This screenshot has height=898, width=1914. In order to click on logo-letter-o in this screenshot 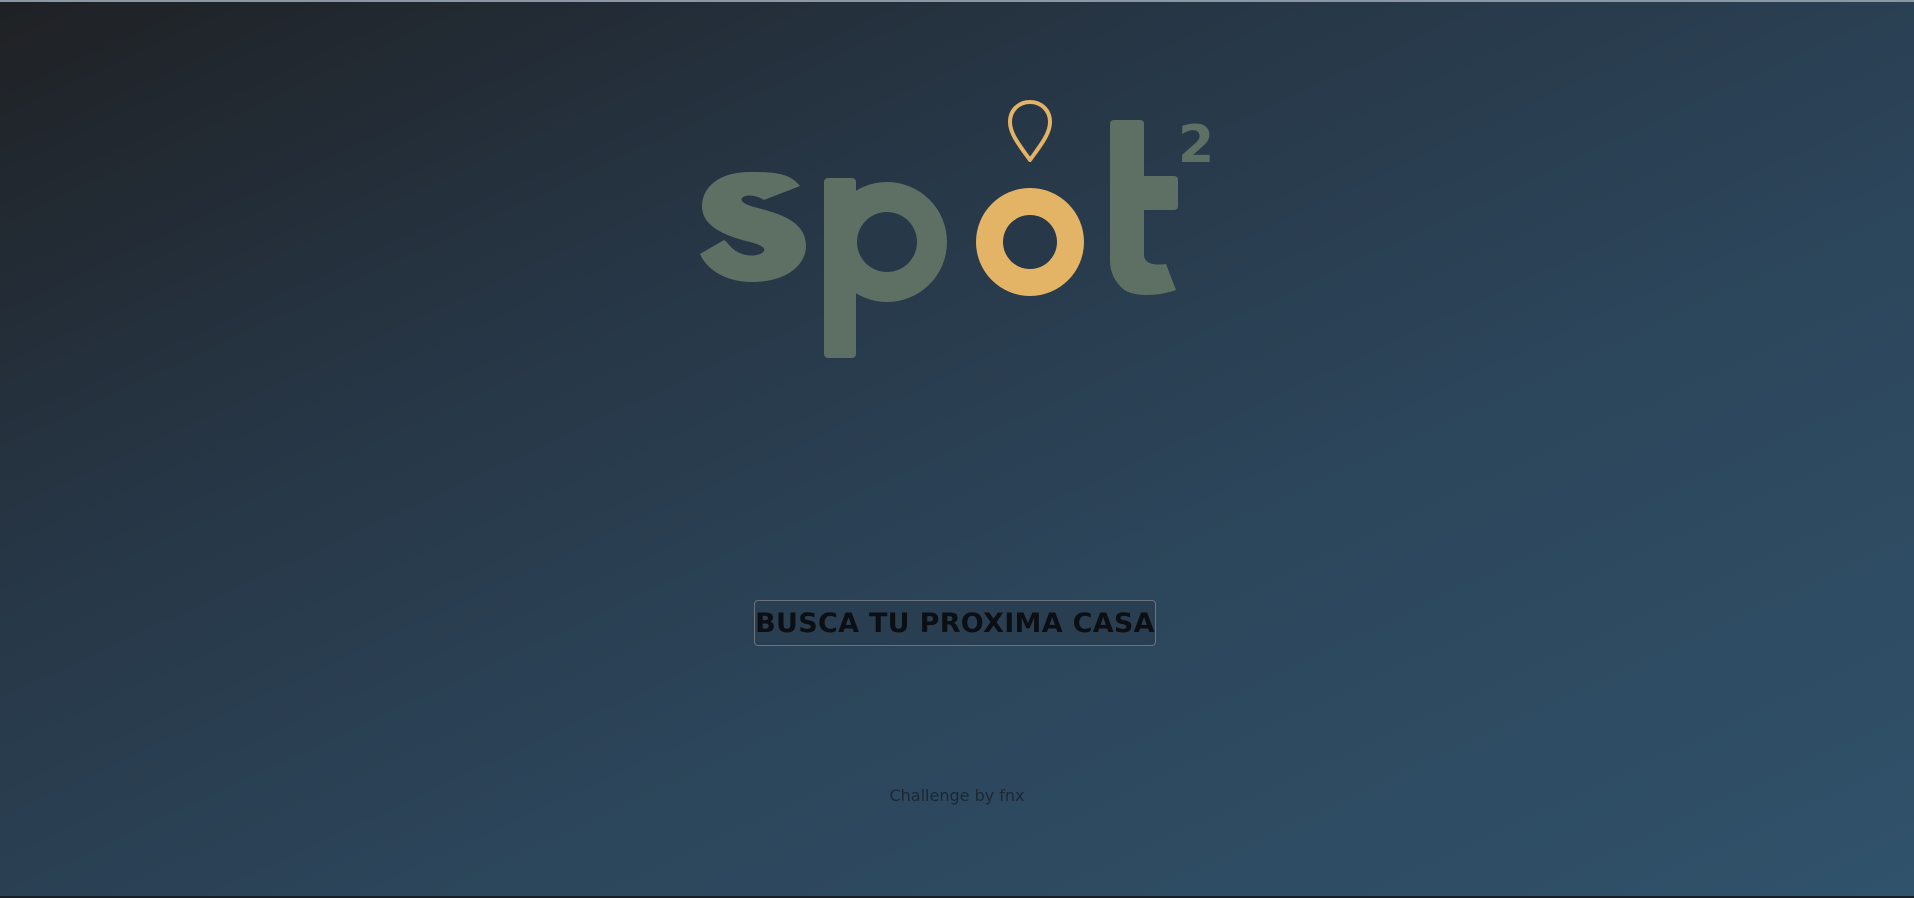, I will do `click(1030, 242)`.